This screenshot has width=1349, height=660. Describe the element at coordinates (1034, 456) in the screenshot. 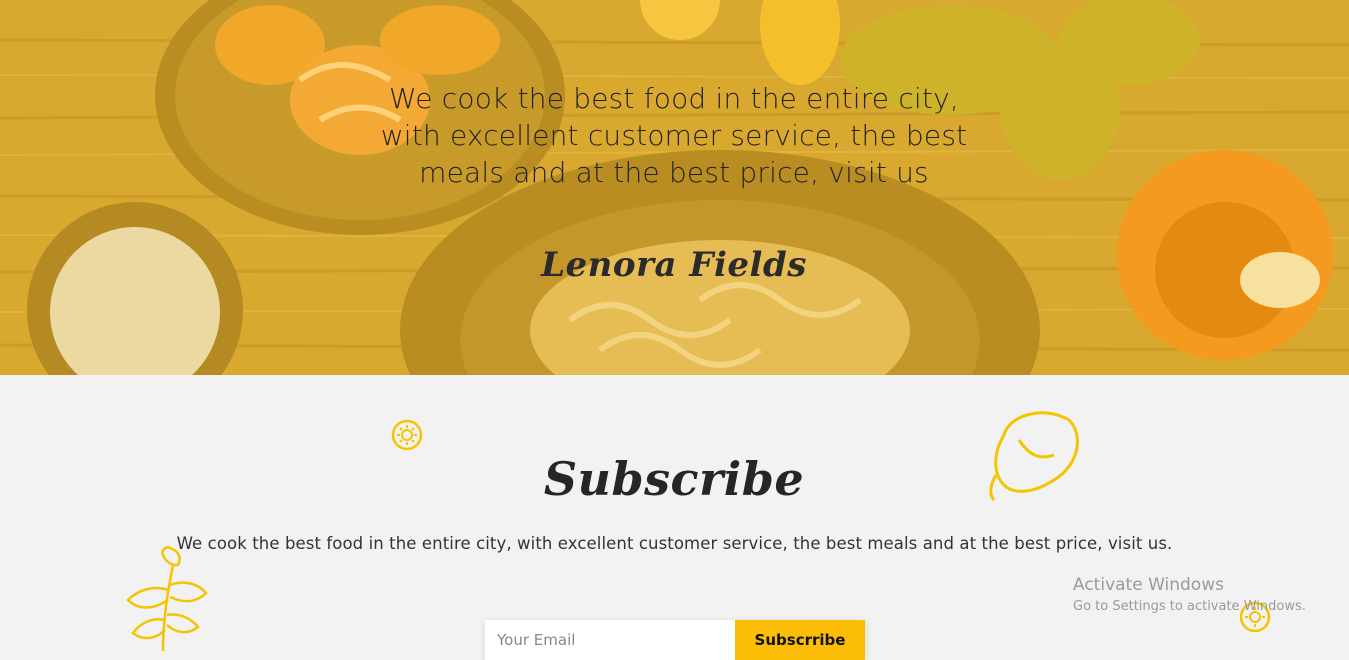

I see `pepper-icon` at that location.